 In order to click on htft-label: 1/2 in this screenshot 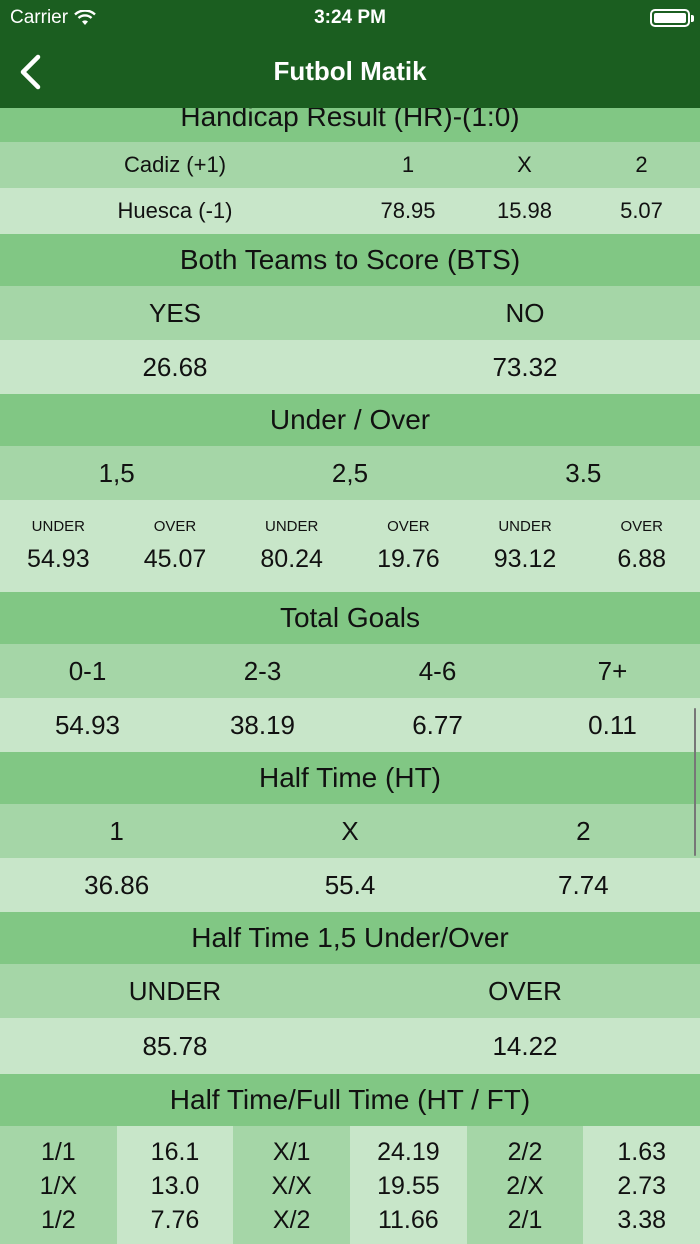, I will do `click(58, 1220)`.